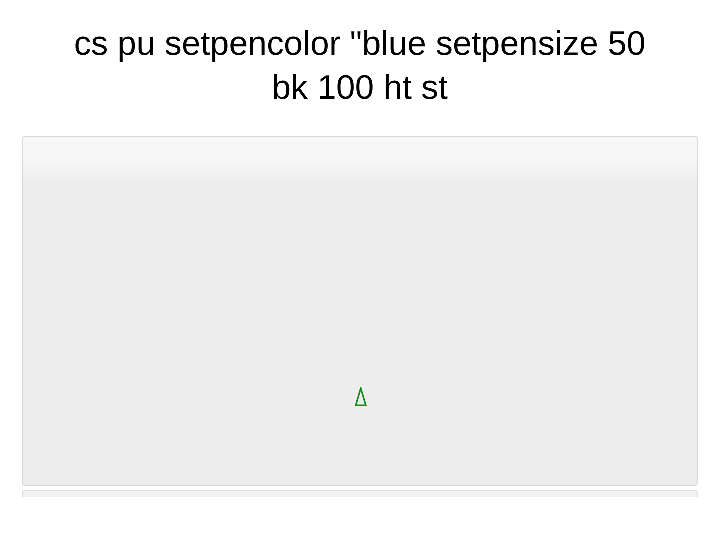 The image size is (720, 540). Describe the element at coordinates (360, 493) in the screenshot. I see `scroll-bar` at that location.